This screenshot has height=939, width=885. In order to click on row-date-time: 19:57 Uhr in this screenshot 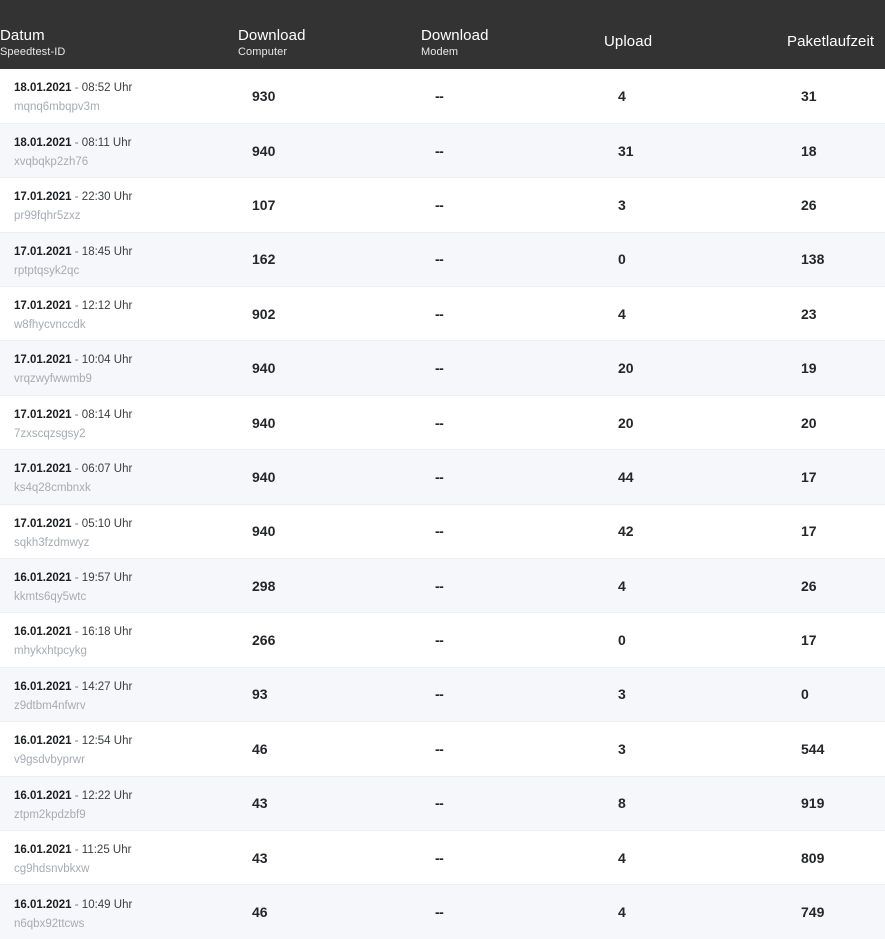, I will do `click(107, 578)`.